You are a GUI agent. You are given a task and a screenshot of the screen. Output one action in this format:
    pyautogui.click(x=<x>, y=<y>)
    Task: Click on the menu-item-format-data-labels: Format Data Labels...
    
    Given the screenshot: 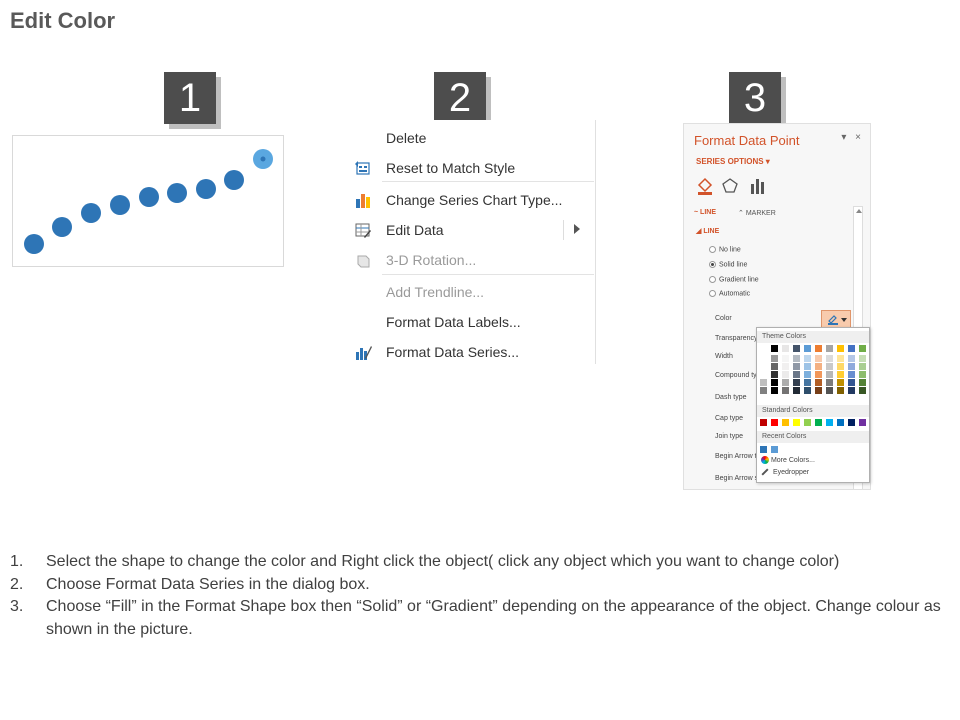 What is the action you would take?
    pyautogui.click(x=471, y=322)
    